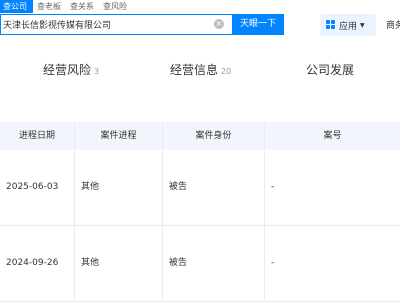 This screenshot has height=302, width=400. I want to click on nav-tab-company-development: 公司发展, so click(330, 69).